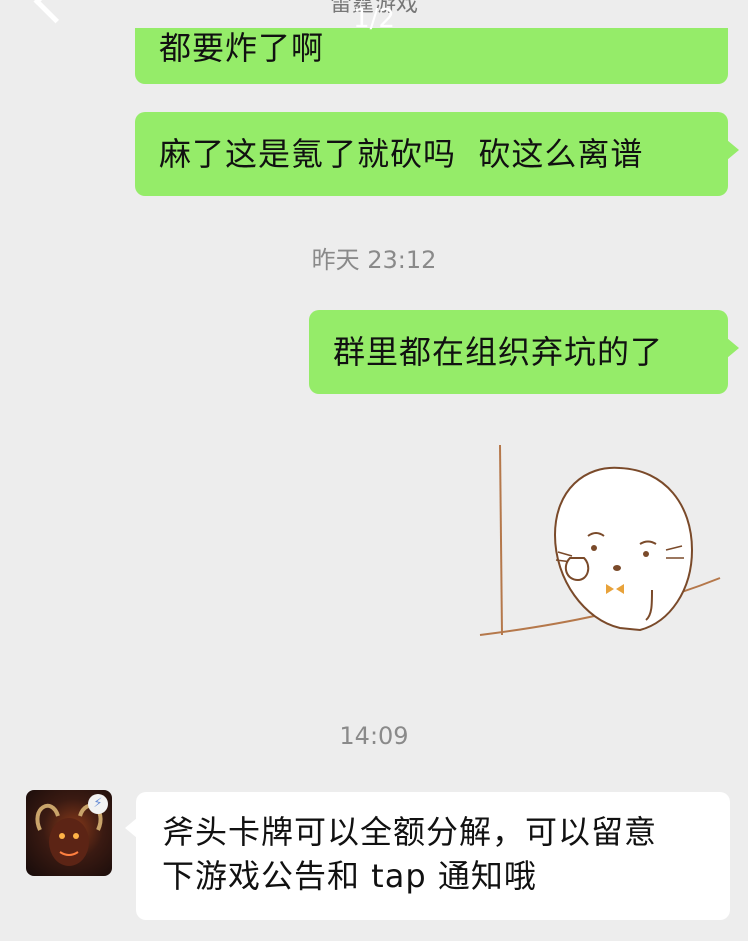 The image size is (748, 941). What do you see at coordinates (374, 260) in the screenshot?
I see `timestamp: 昨天 23:12` at bounding box center [374, 260].